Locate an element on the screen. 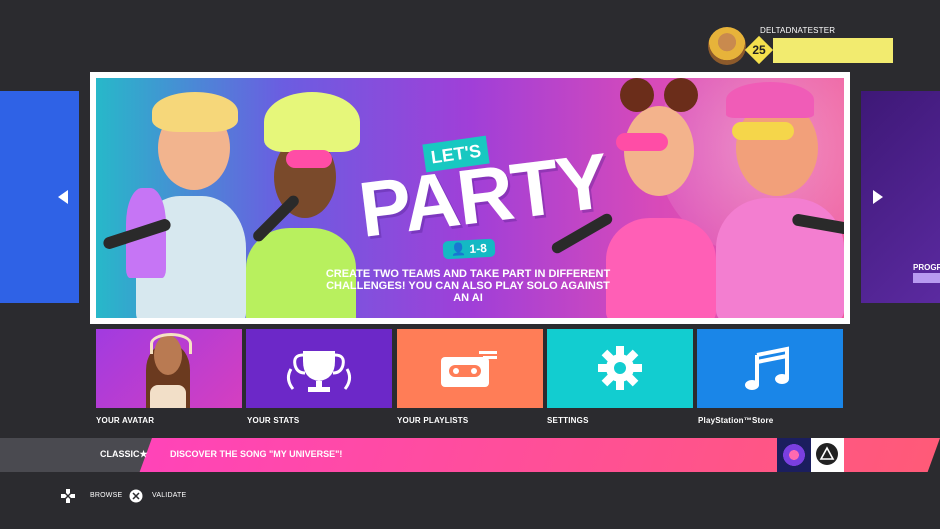  tile-your-playlists is located at coordinates (470, 368).